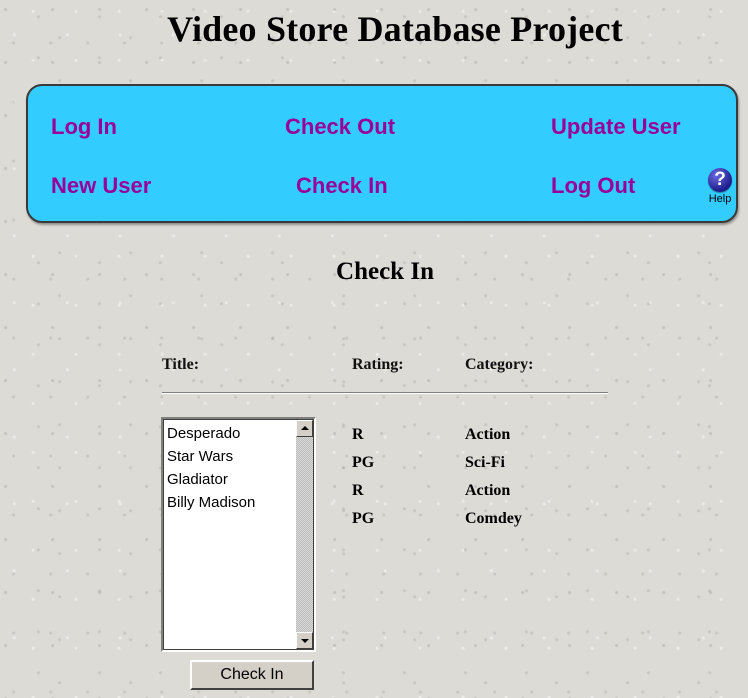  I want to click on list-item-star-wars: Star Wars, so click(227, 456).